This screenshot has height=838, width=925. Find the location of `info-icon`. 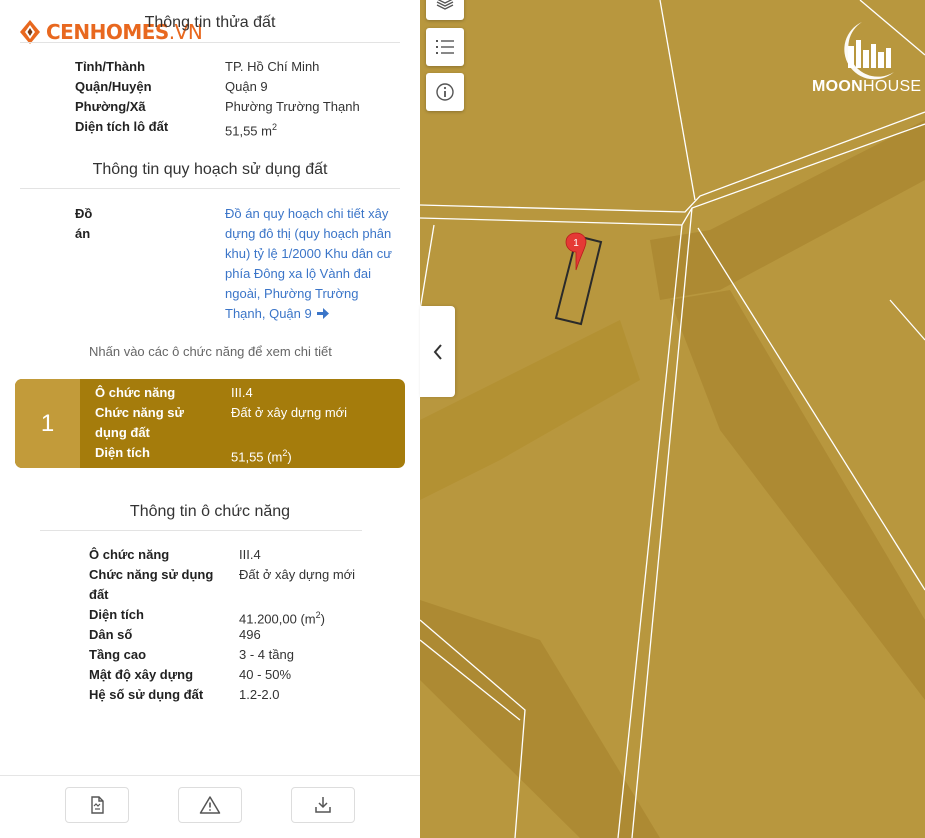

info-icon is located at coordinates (445, 92).